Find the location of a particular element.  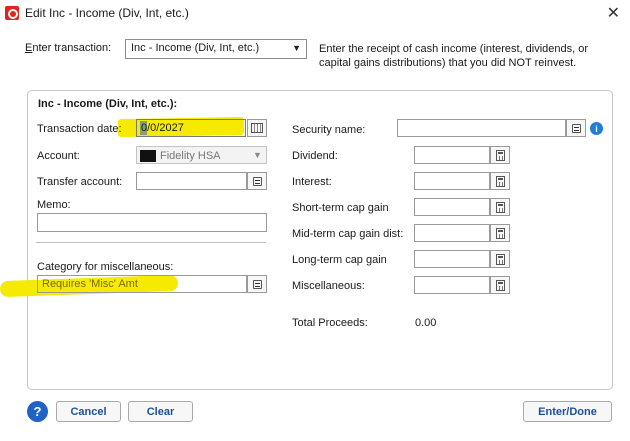

group-title: Inc - Income (Div, Int, etc.): is located at coordinates (108, 104).